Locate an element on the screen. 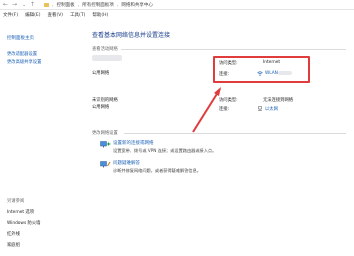  menu-tools: 工具(T) is located at coordinates (77, 15).